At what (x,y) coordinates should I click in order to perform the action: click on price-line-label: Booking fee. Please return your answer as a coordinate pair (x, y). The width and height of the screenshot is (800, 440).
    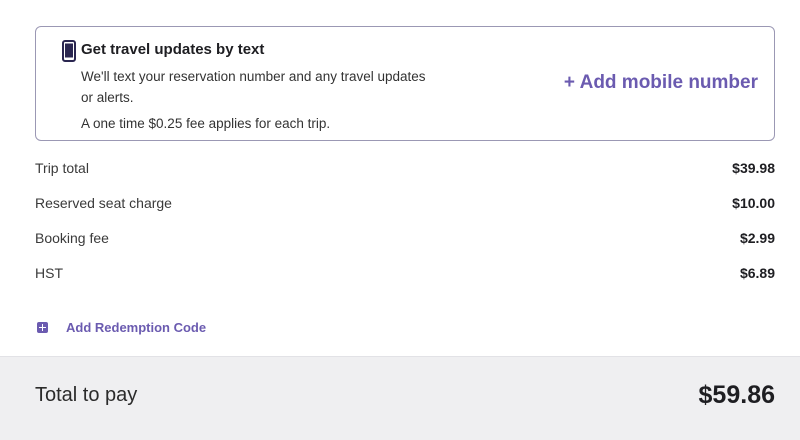
    Looking at the image, I should click on (72, 237).